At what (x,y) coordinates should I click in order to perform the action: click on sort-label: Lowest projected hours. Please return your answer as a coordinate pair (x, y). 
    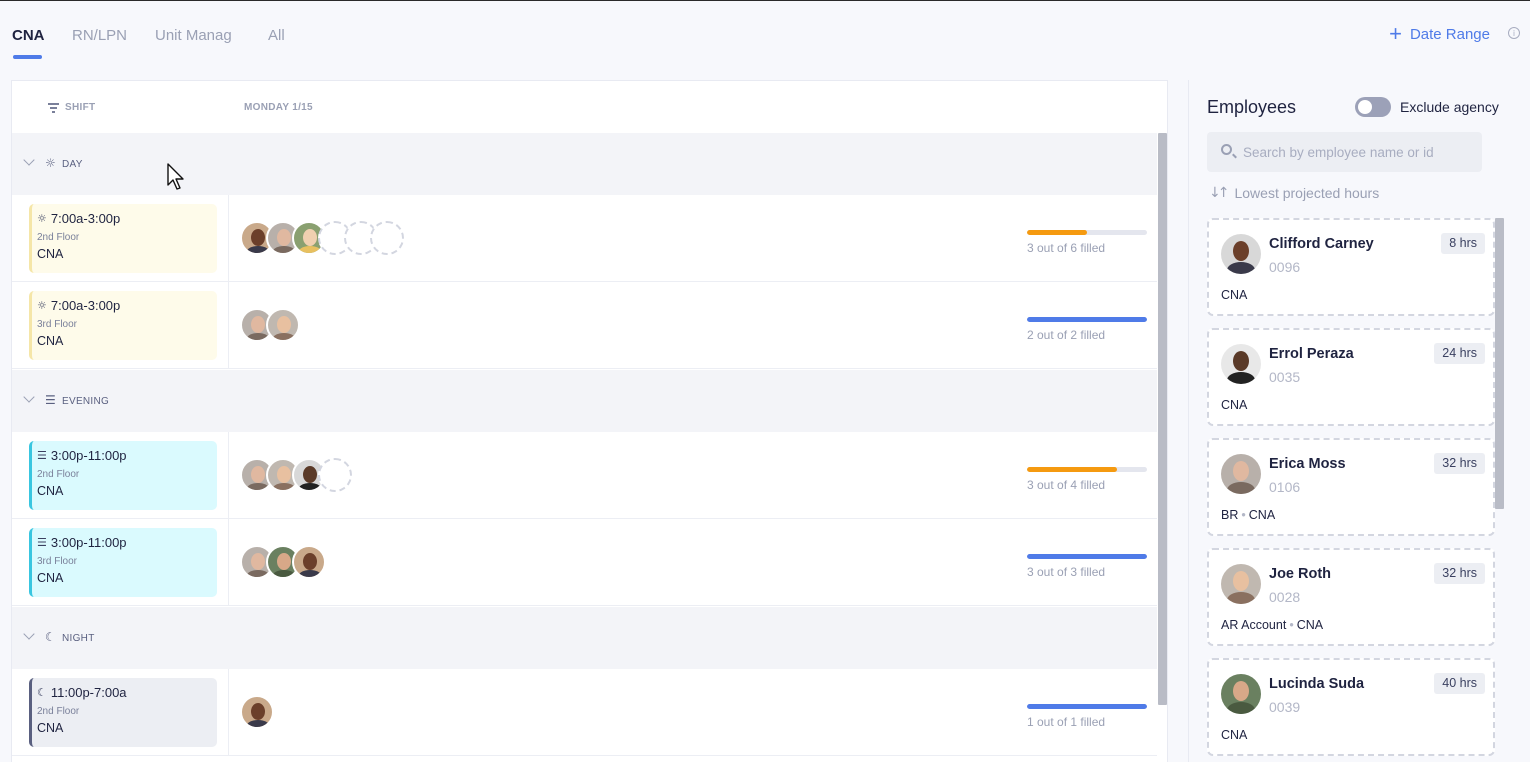
    Looking at the image, I should click on (1307, 193).